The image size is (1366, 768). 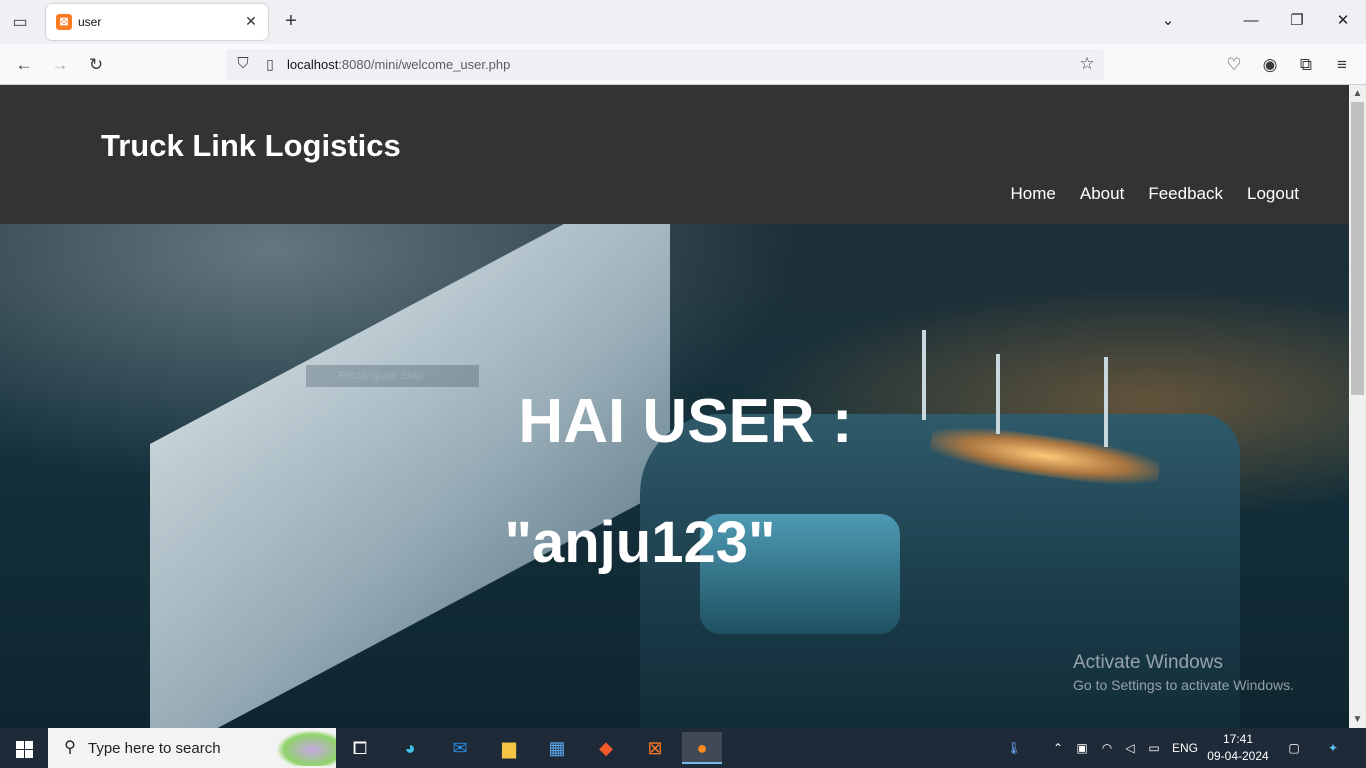 What do you see at coordinates (1333, 748) in the screenshot?
I see `copilot-icon: ✦` at bounding box center [1333, 748].